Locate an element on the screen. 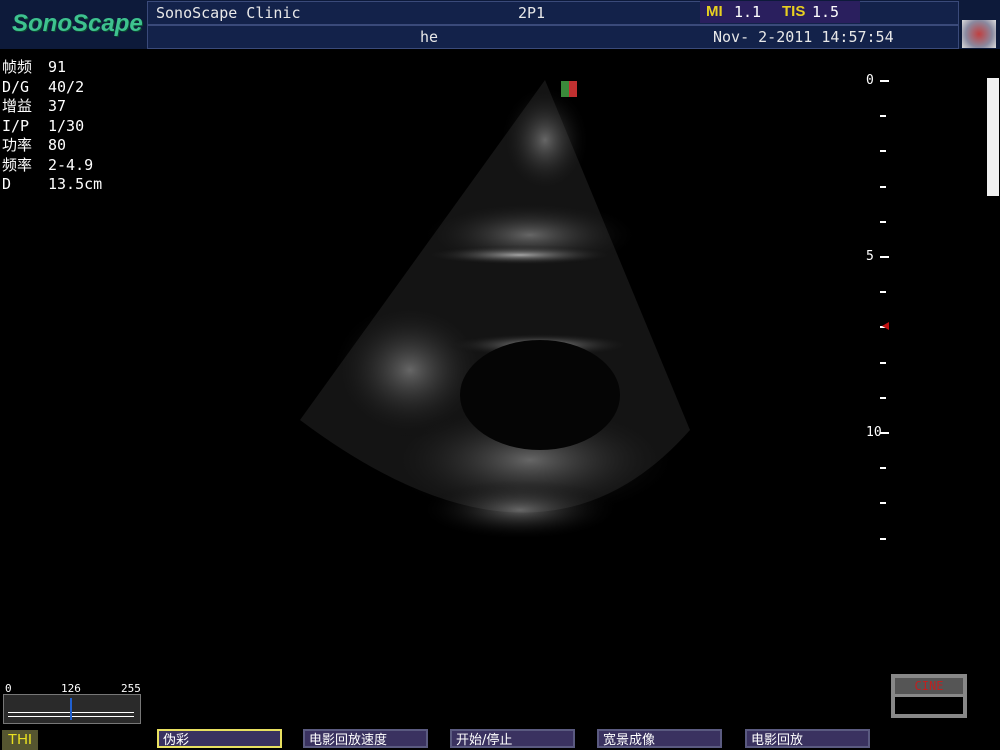 Image resolution: width=1000 pixels, height=750 pixels. softkey-button: 电影回放 is located at coordinates (807, 738).